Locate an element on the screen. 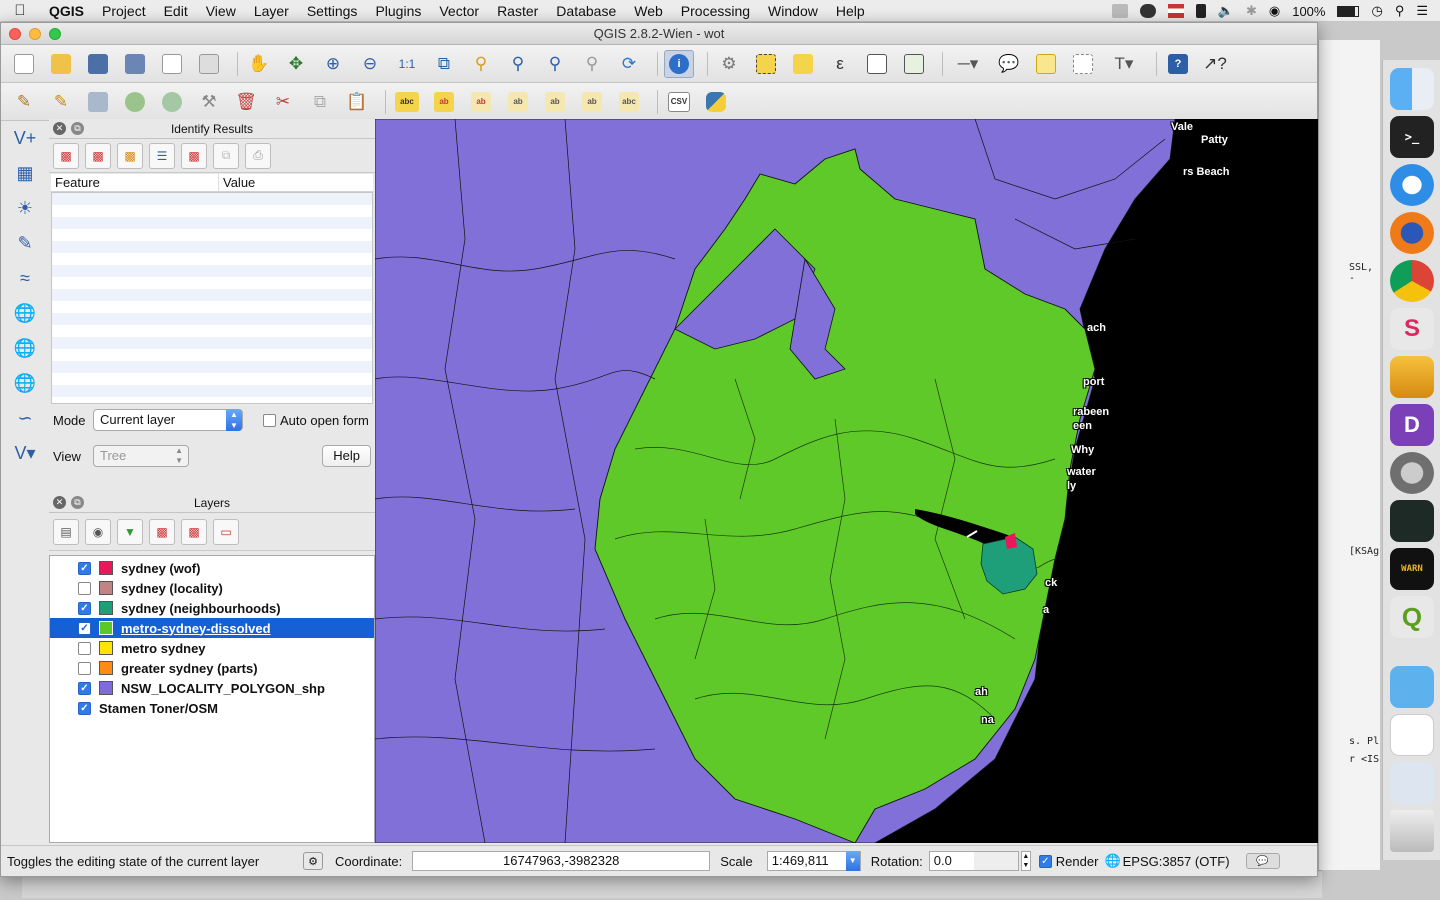  layer-item: ✓ NSW_LOCALITY_POLYGON_shp is located at coordinates (212, 688).